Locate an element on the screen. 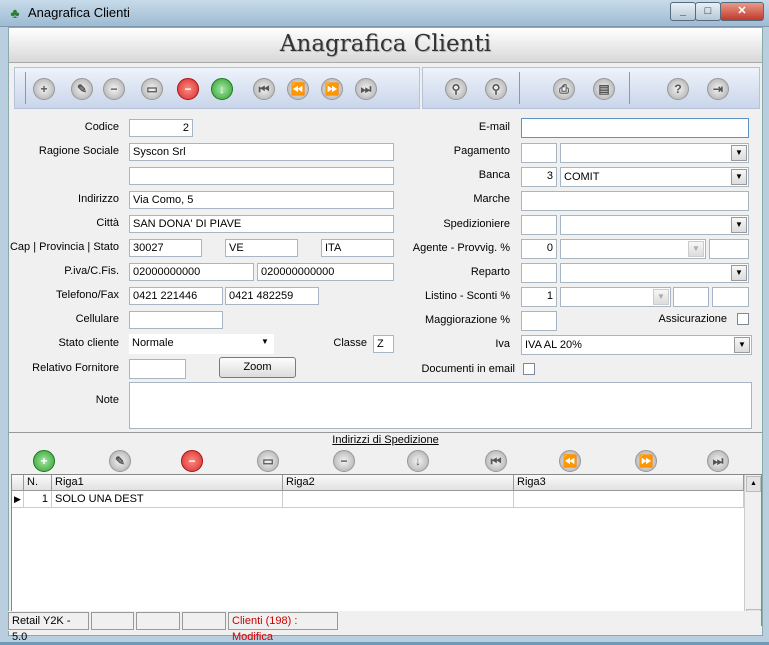  maximize-button: □ is located at coordinates (708, 11).